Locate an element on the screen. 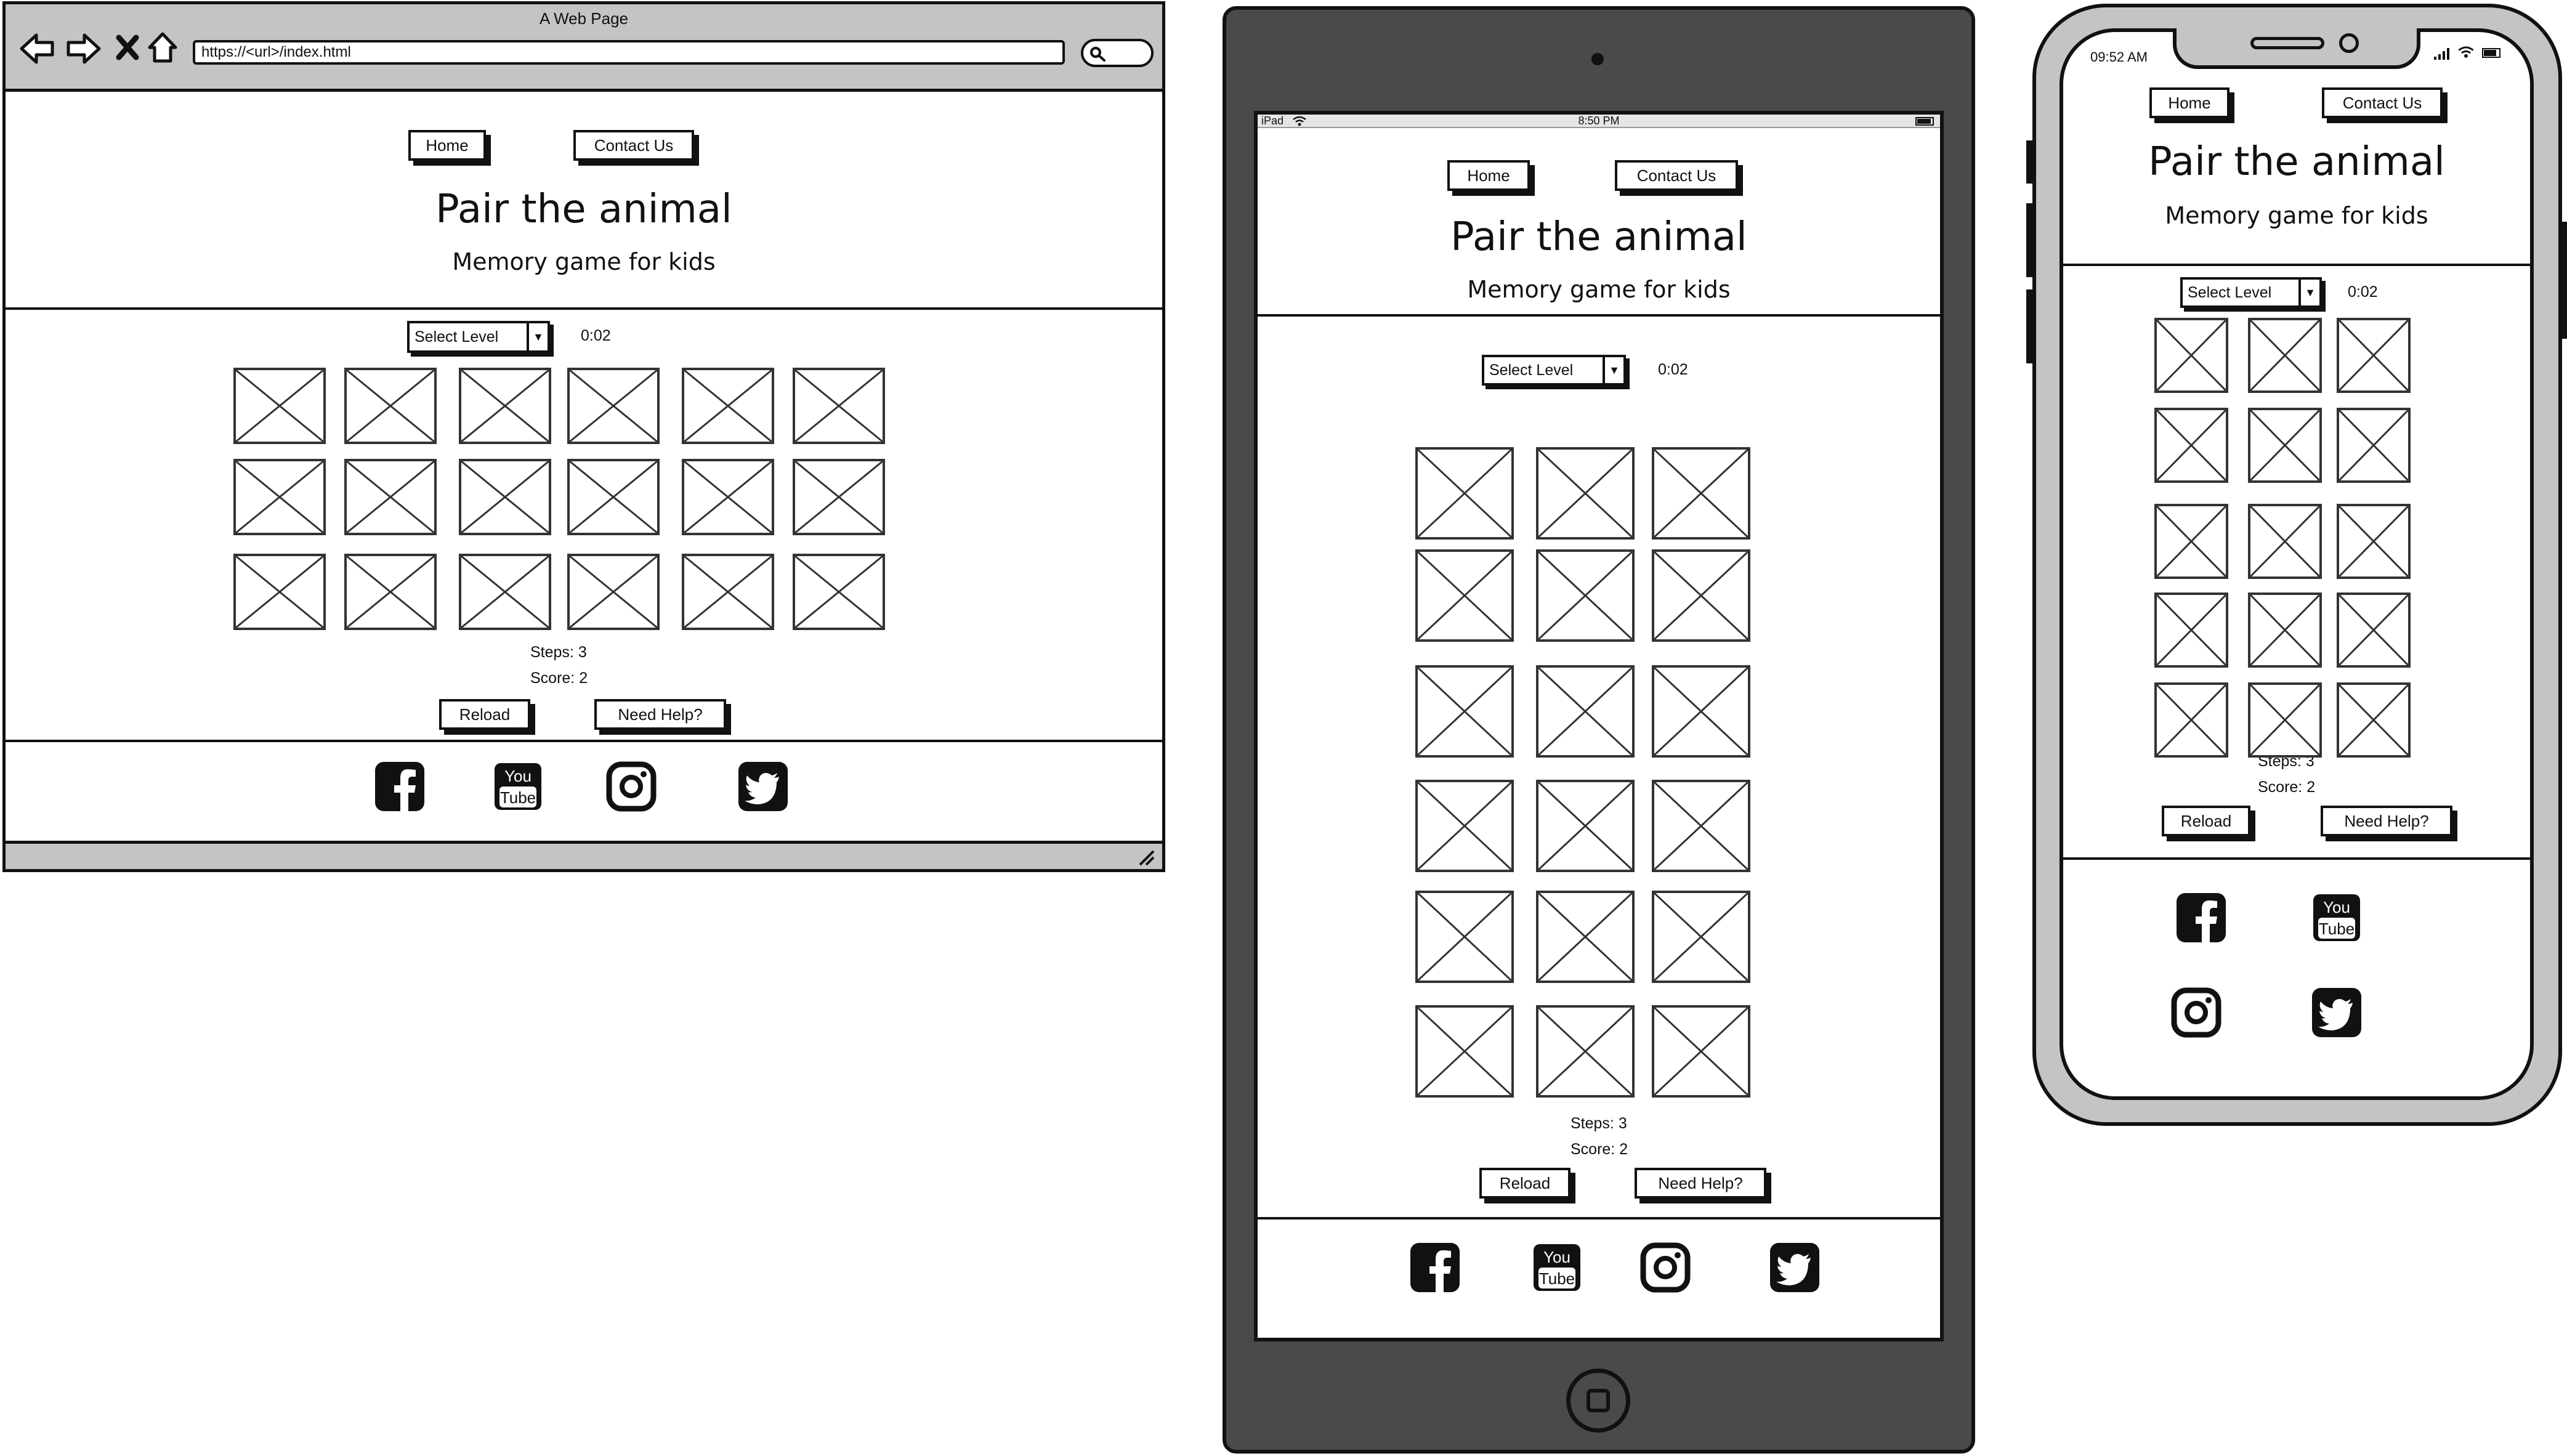 Image resolution: width=2567 pixels, height=1456 pixels. youtube-label-top: You is located at coordinates (1557, 1257).